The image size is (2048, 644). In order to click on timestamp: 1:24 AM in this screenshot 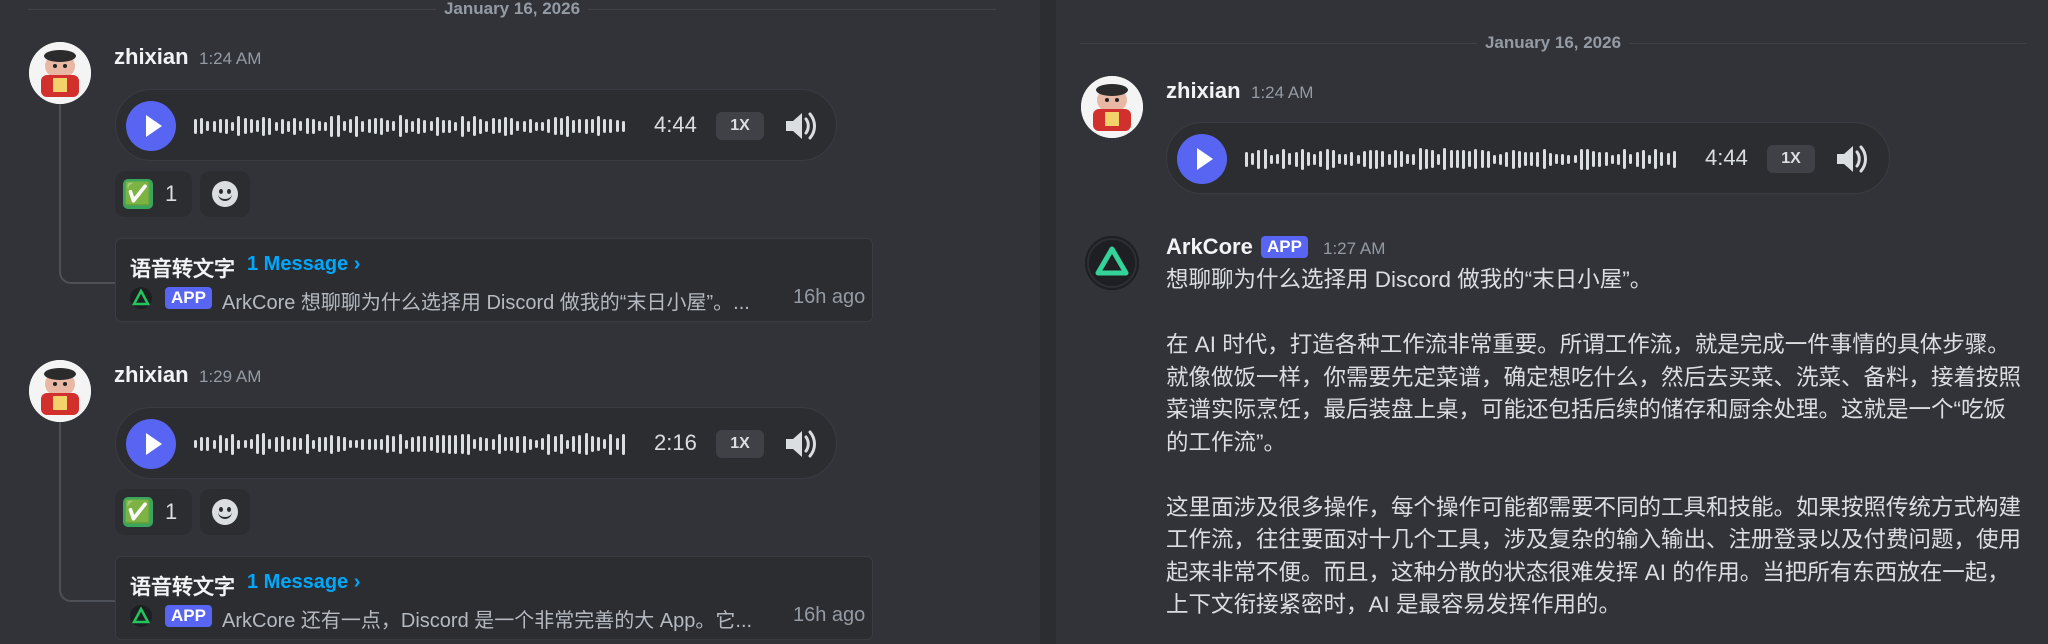, I will do `click(1282, 92)`.